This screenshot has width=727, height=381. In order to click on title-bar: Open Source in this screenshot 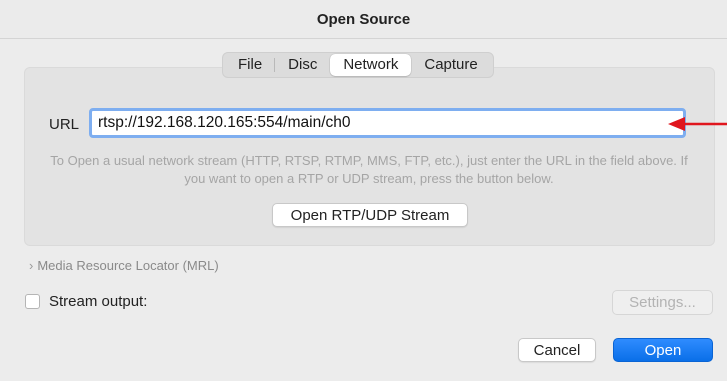, I will do `click(363, 19)`.